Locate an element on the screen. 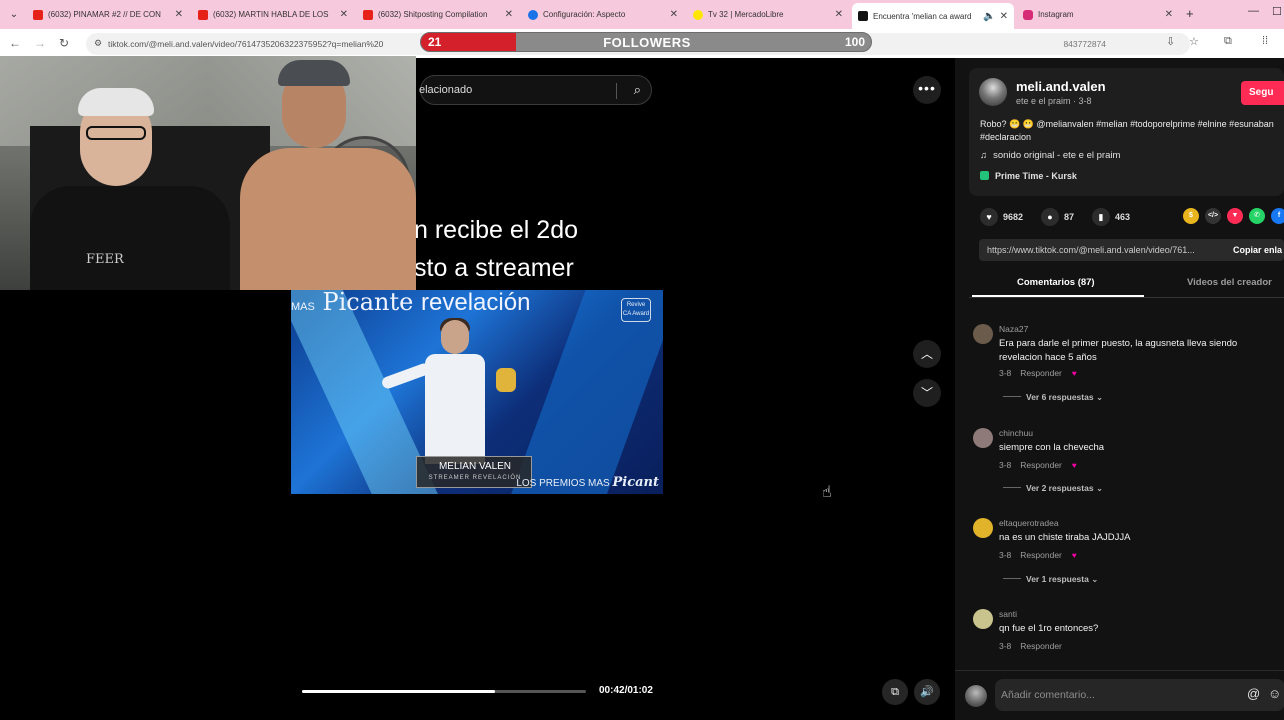  mention-icon: @ is located at coordinates (1253, 693).